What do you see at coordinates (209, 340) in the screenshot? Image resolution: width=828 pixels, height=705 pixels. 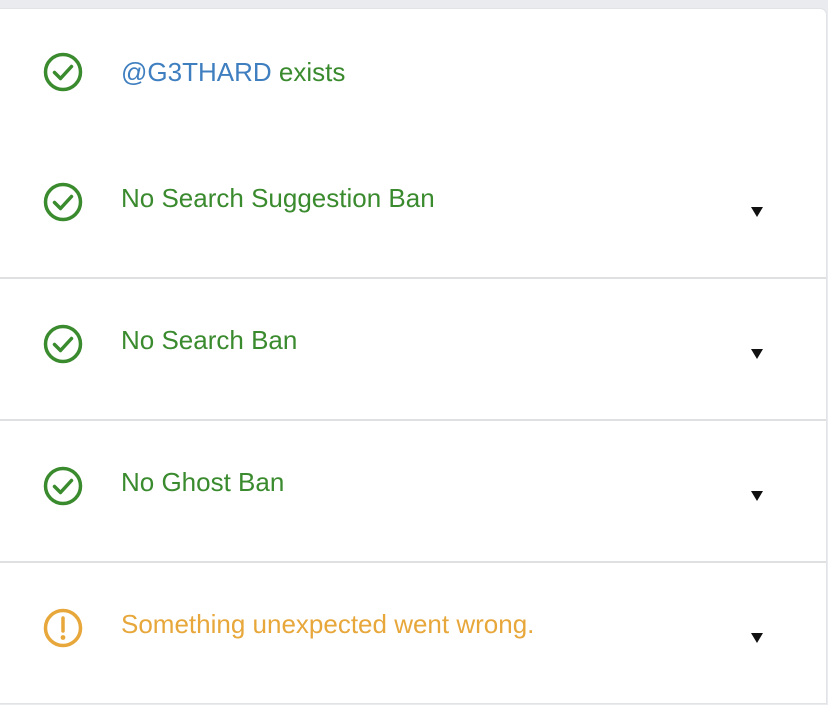 I see `search-ban-label: No Search Ban` at bounding box center [209, 340].